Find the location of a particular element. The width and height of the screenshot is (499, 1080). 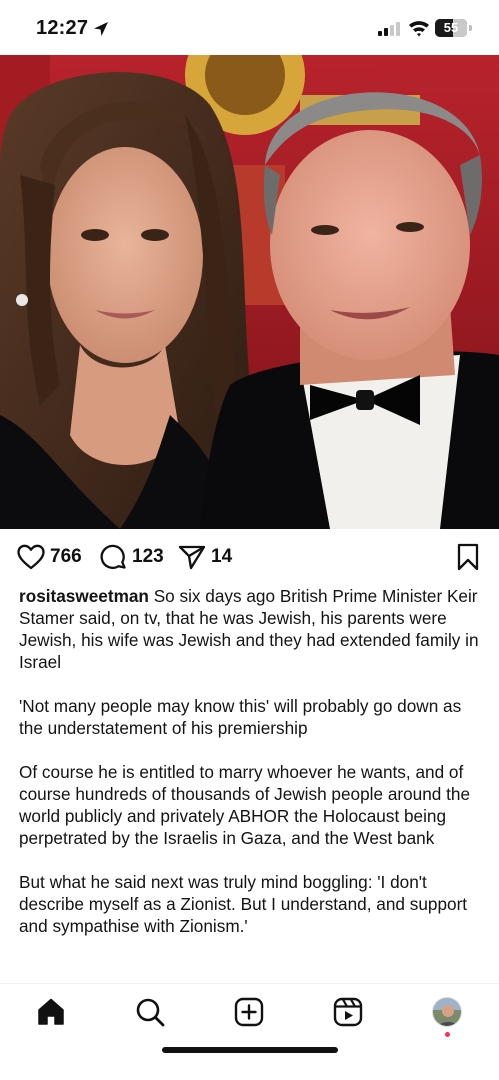

status-bar: 12:27 55 is located at coordinates (249, 27).